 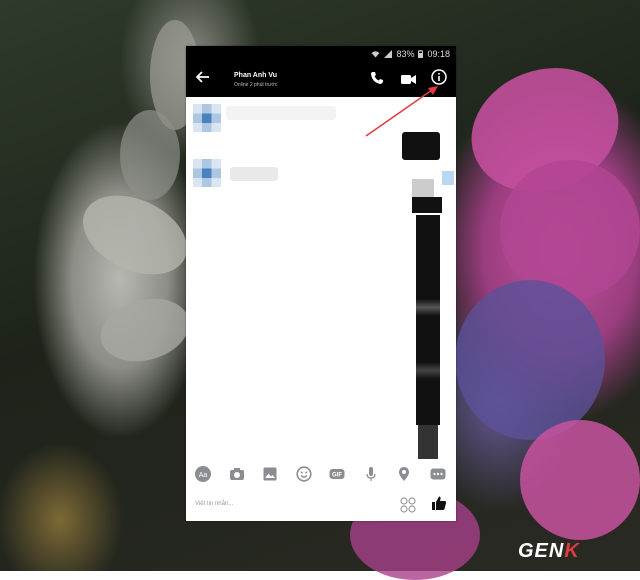 I want to click on svg-text: Aa, so click(x=203, y=475).